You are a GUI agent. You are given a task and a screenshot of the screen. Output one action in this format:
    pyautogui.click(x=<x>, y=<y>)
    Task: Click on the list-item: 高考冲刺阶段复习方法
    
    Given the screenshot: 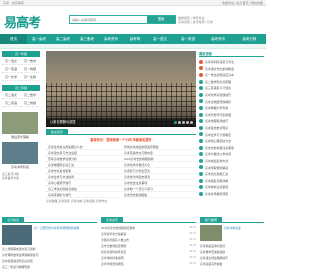 What is the action you would take?
    pyautogui.click(x=231, y=62)
    